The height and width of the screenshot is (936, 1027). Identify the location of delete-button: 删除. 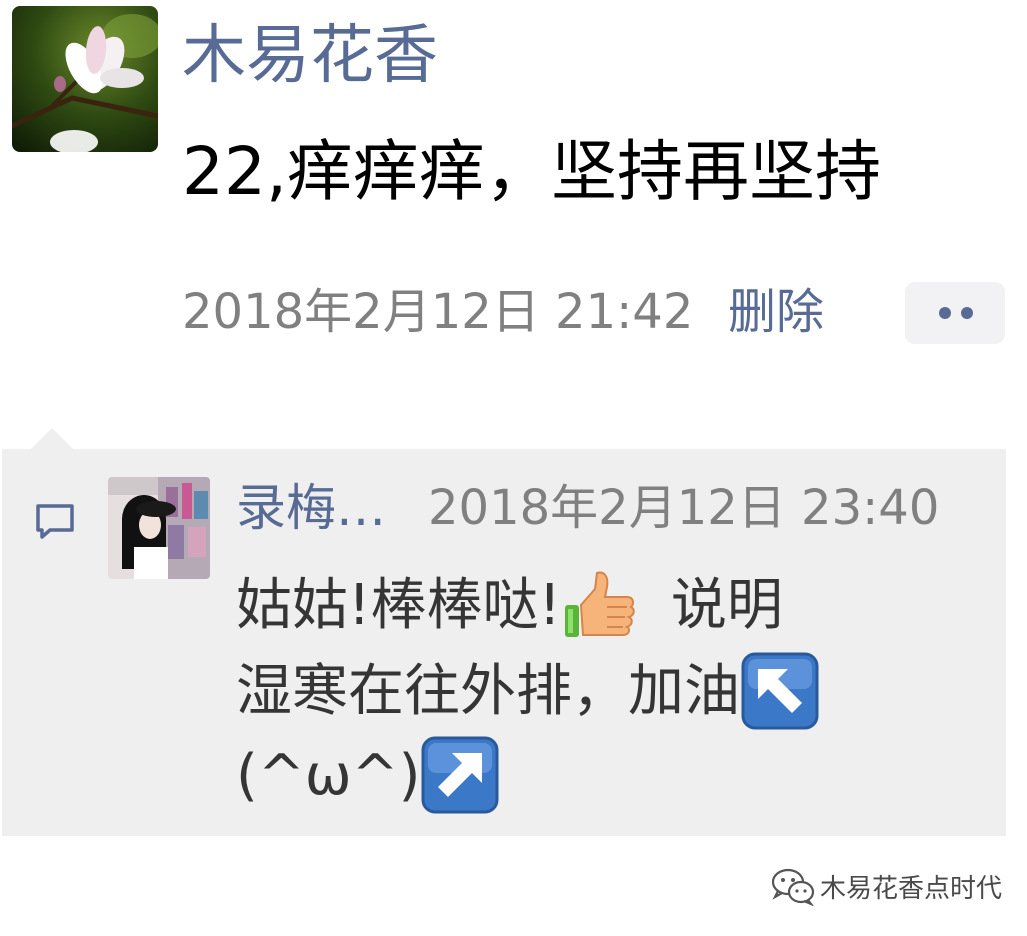
(776, 312).